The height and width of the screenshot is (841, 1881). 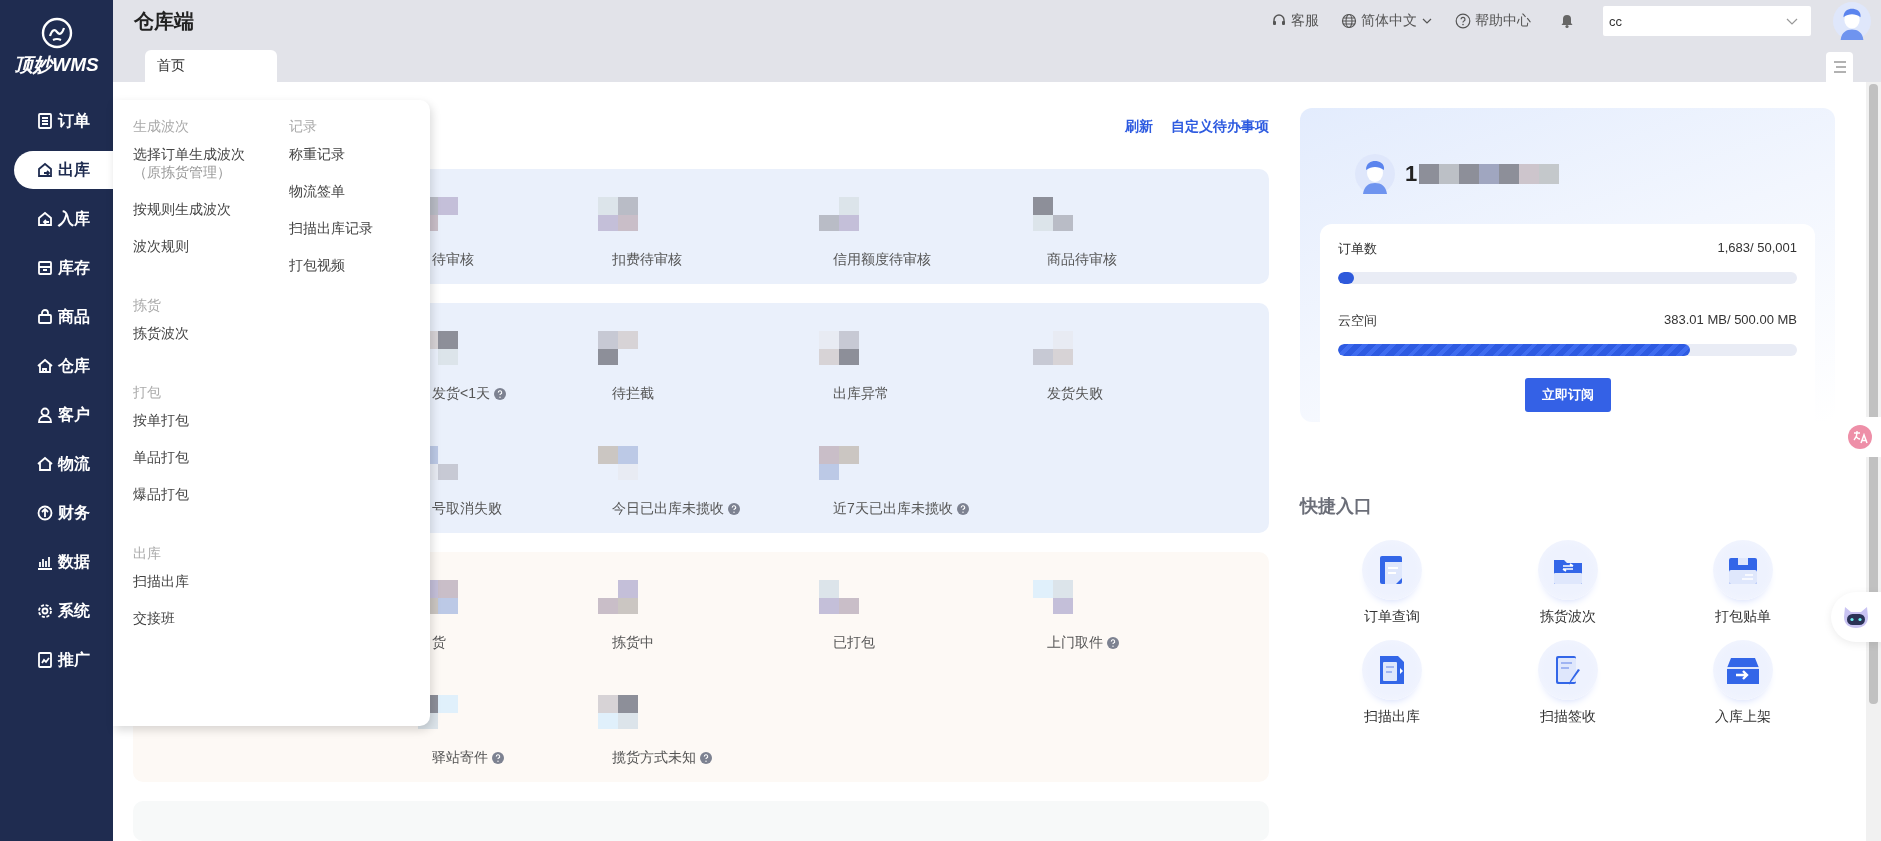 What do you see at coordinates (63, 660) in the screenshot?
I see `sidebar-item: 推广` at bounding box center [63, 660].